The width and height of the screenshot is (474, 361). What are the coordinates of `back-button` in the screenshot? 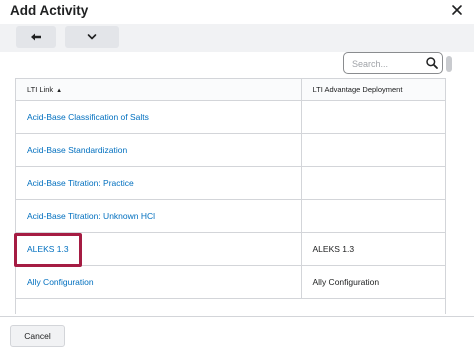 It's located at (36, 37).